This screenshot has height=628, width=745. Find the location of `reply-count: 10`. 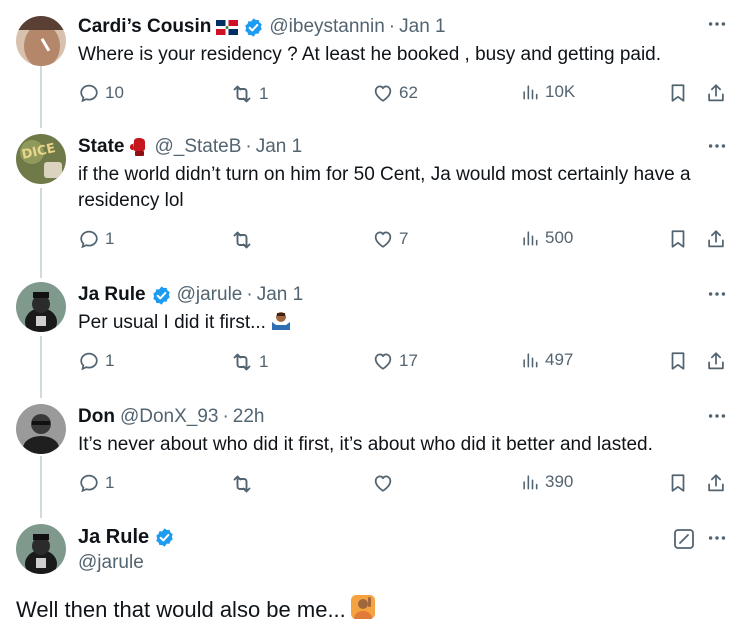

reply-count: 10 is located at coordinates (114, 92).